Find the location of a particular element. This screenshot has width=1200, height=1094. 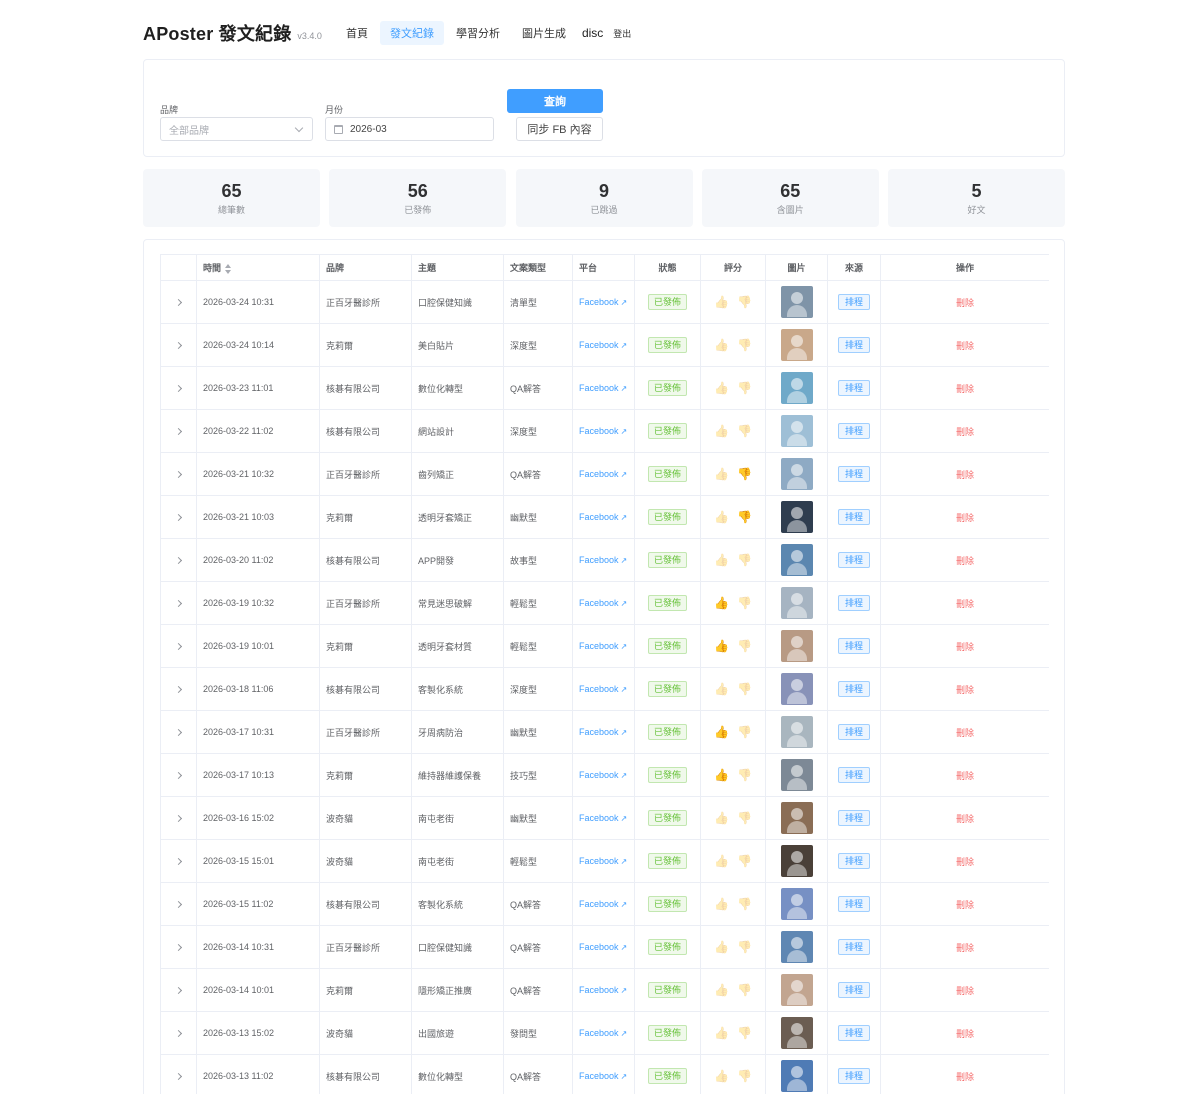

month-picker: 2026-03 is located at coordinates (409, 129).